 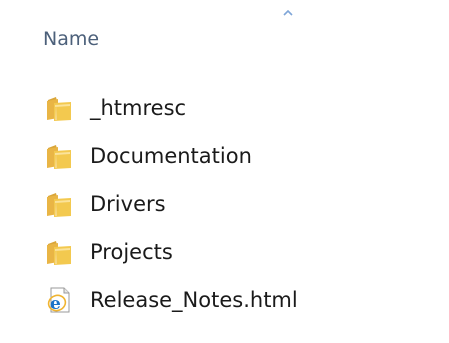 I want to click on file-item-projects: Projects, so click(x=236, y=252).